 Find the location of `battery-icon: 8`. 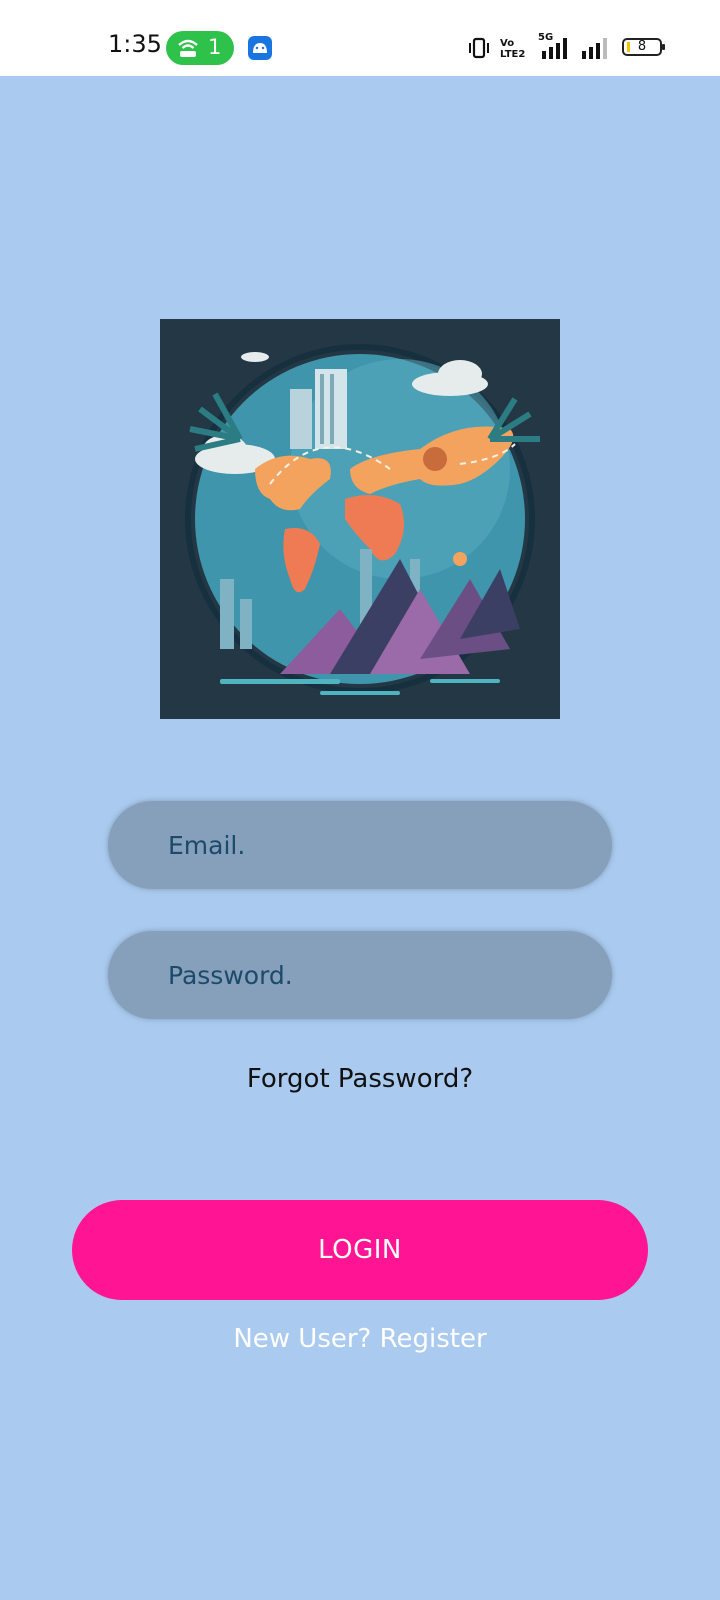

battery-icon: 8 is located at coordinates (643, 47).